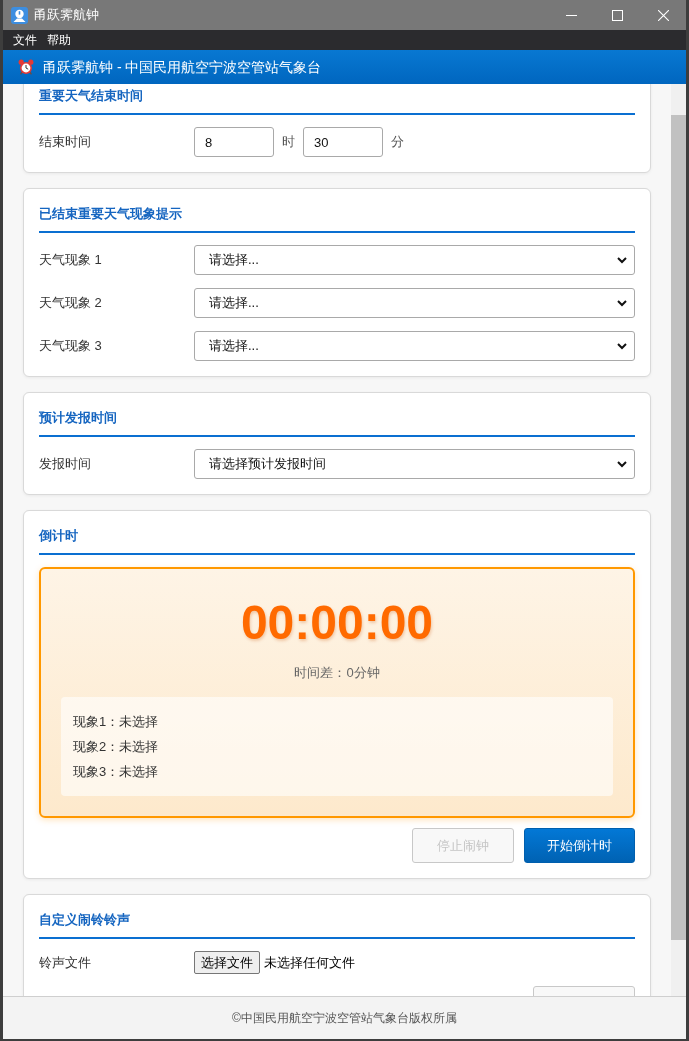  What do you see at coordinates (337, 623) in the screenshot?
I see `countdown-time: 00:00:00` at bounding box center [337, 623].